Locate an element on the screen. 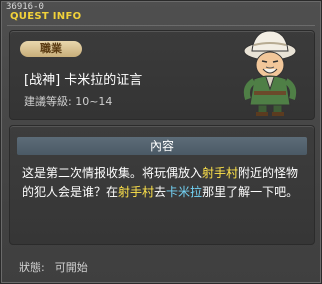  window-title: QUEST INFO is located at coordinates (46, 16).